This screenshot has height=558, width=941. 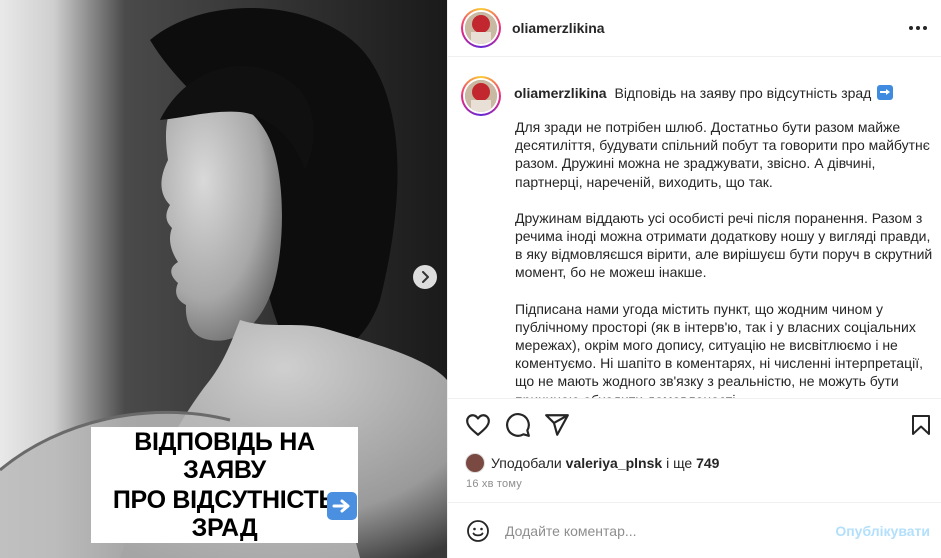 I want to click on caption-title: Відповідь на заяву про відсутність зрад, so click(x=743, y=93).